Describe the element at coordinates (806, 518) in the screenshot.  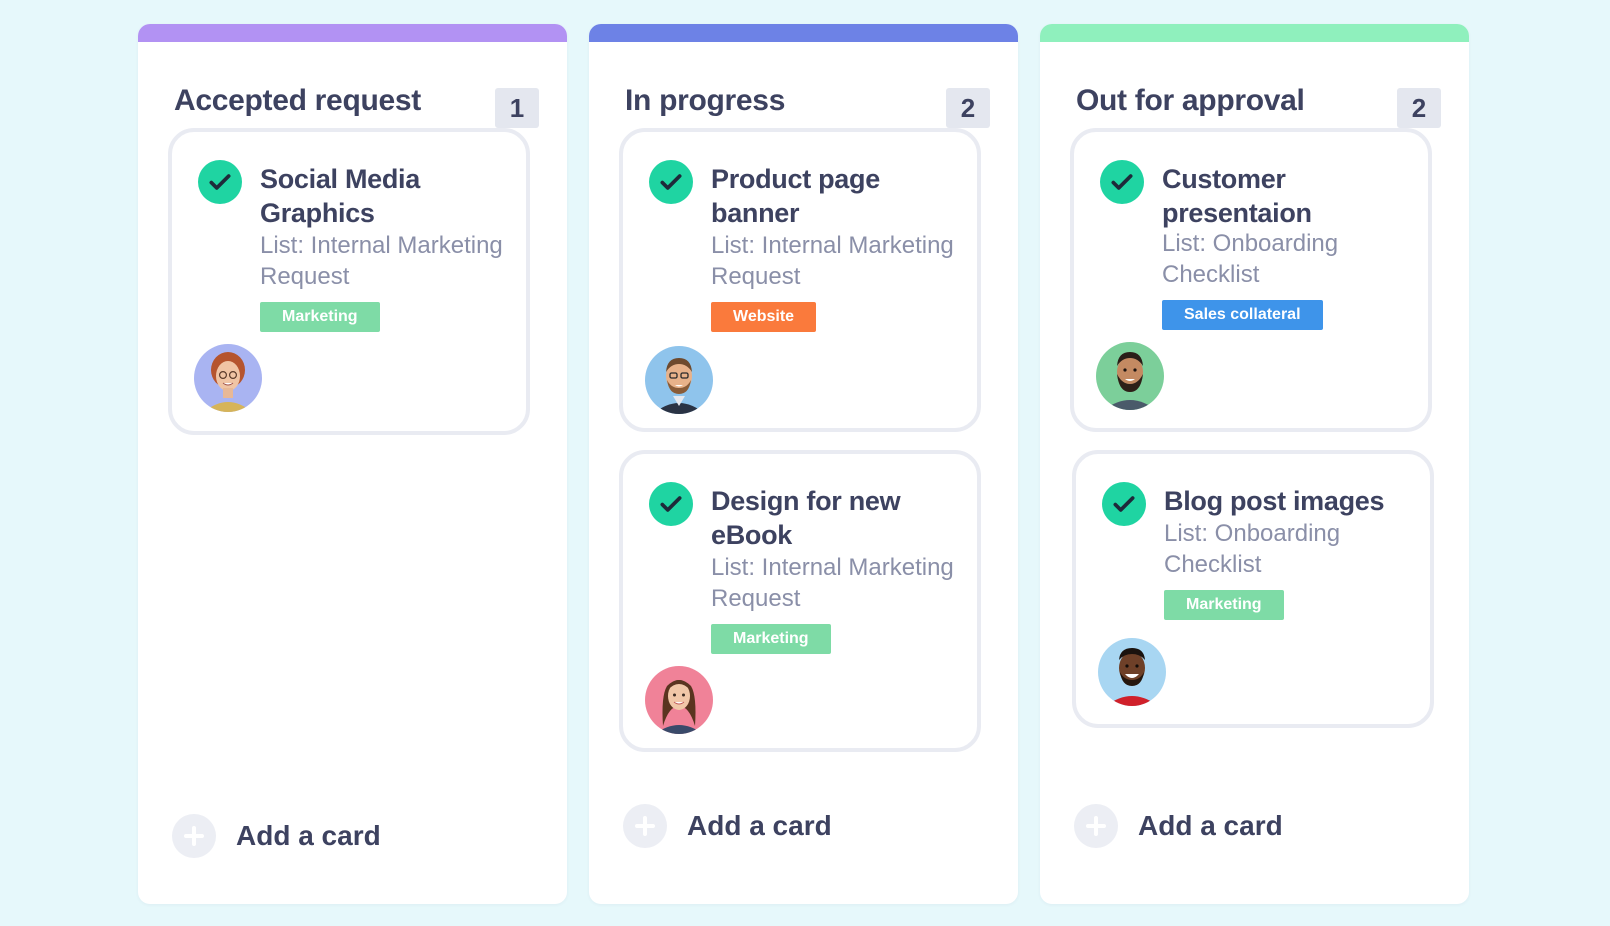
I see `card-title: Design for new eBook` at that location.